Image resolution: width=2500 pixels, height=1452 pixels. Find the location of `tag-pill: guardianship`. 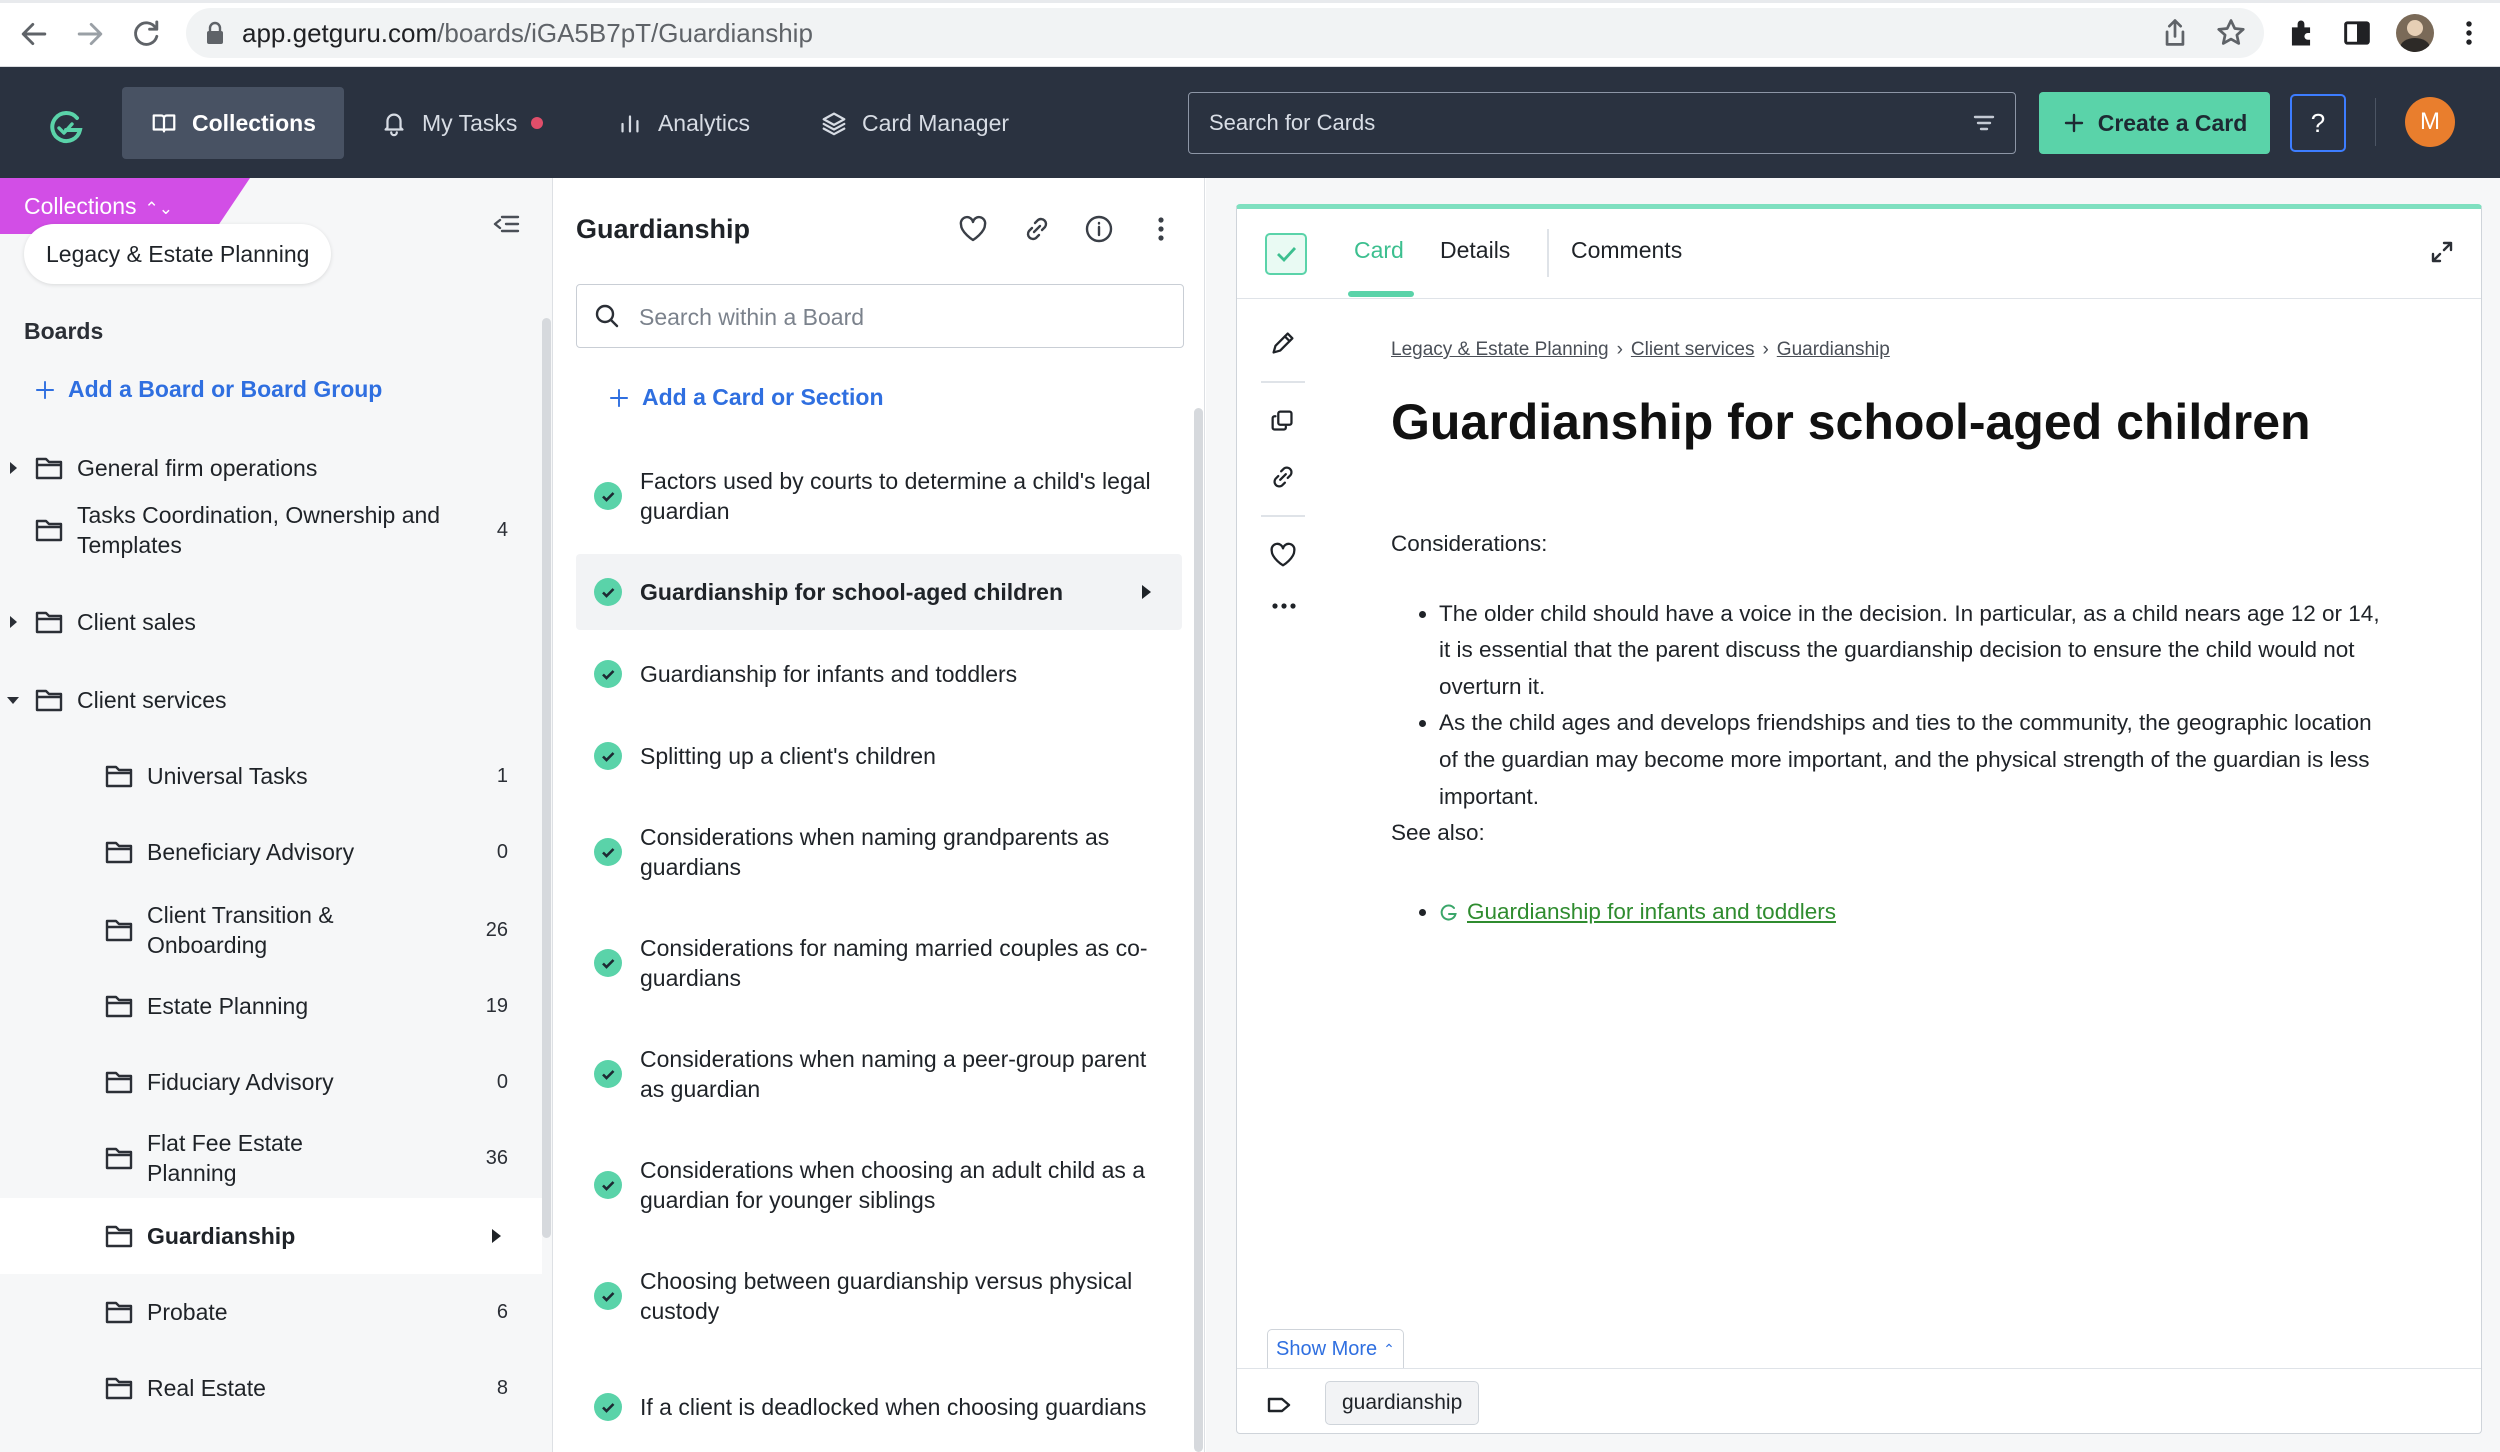

tag-pill: guardianship is located at coordinates (1402, 1403).